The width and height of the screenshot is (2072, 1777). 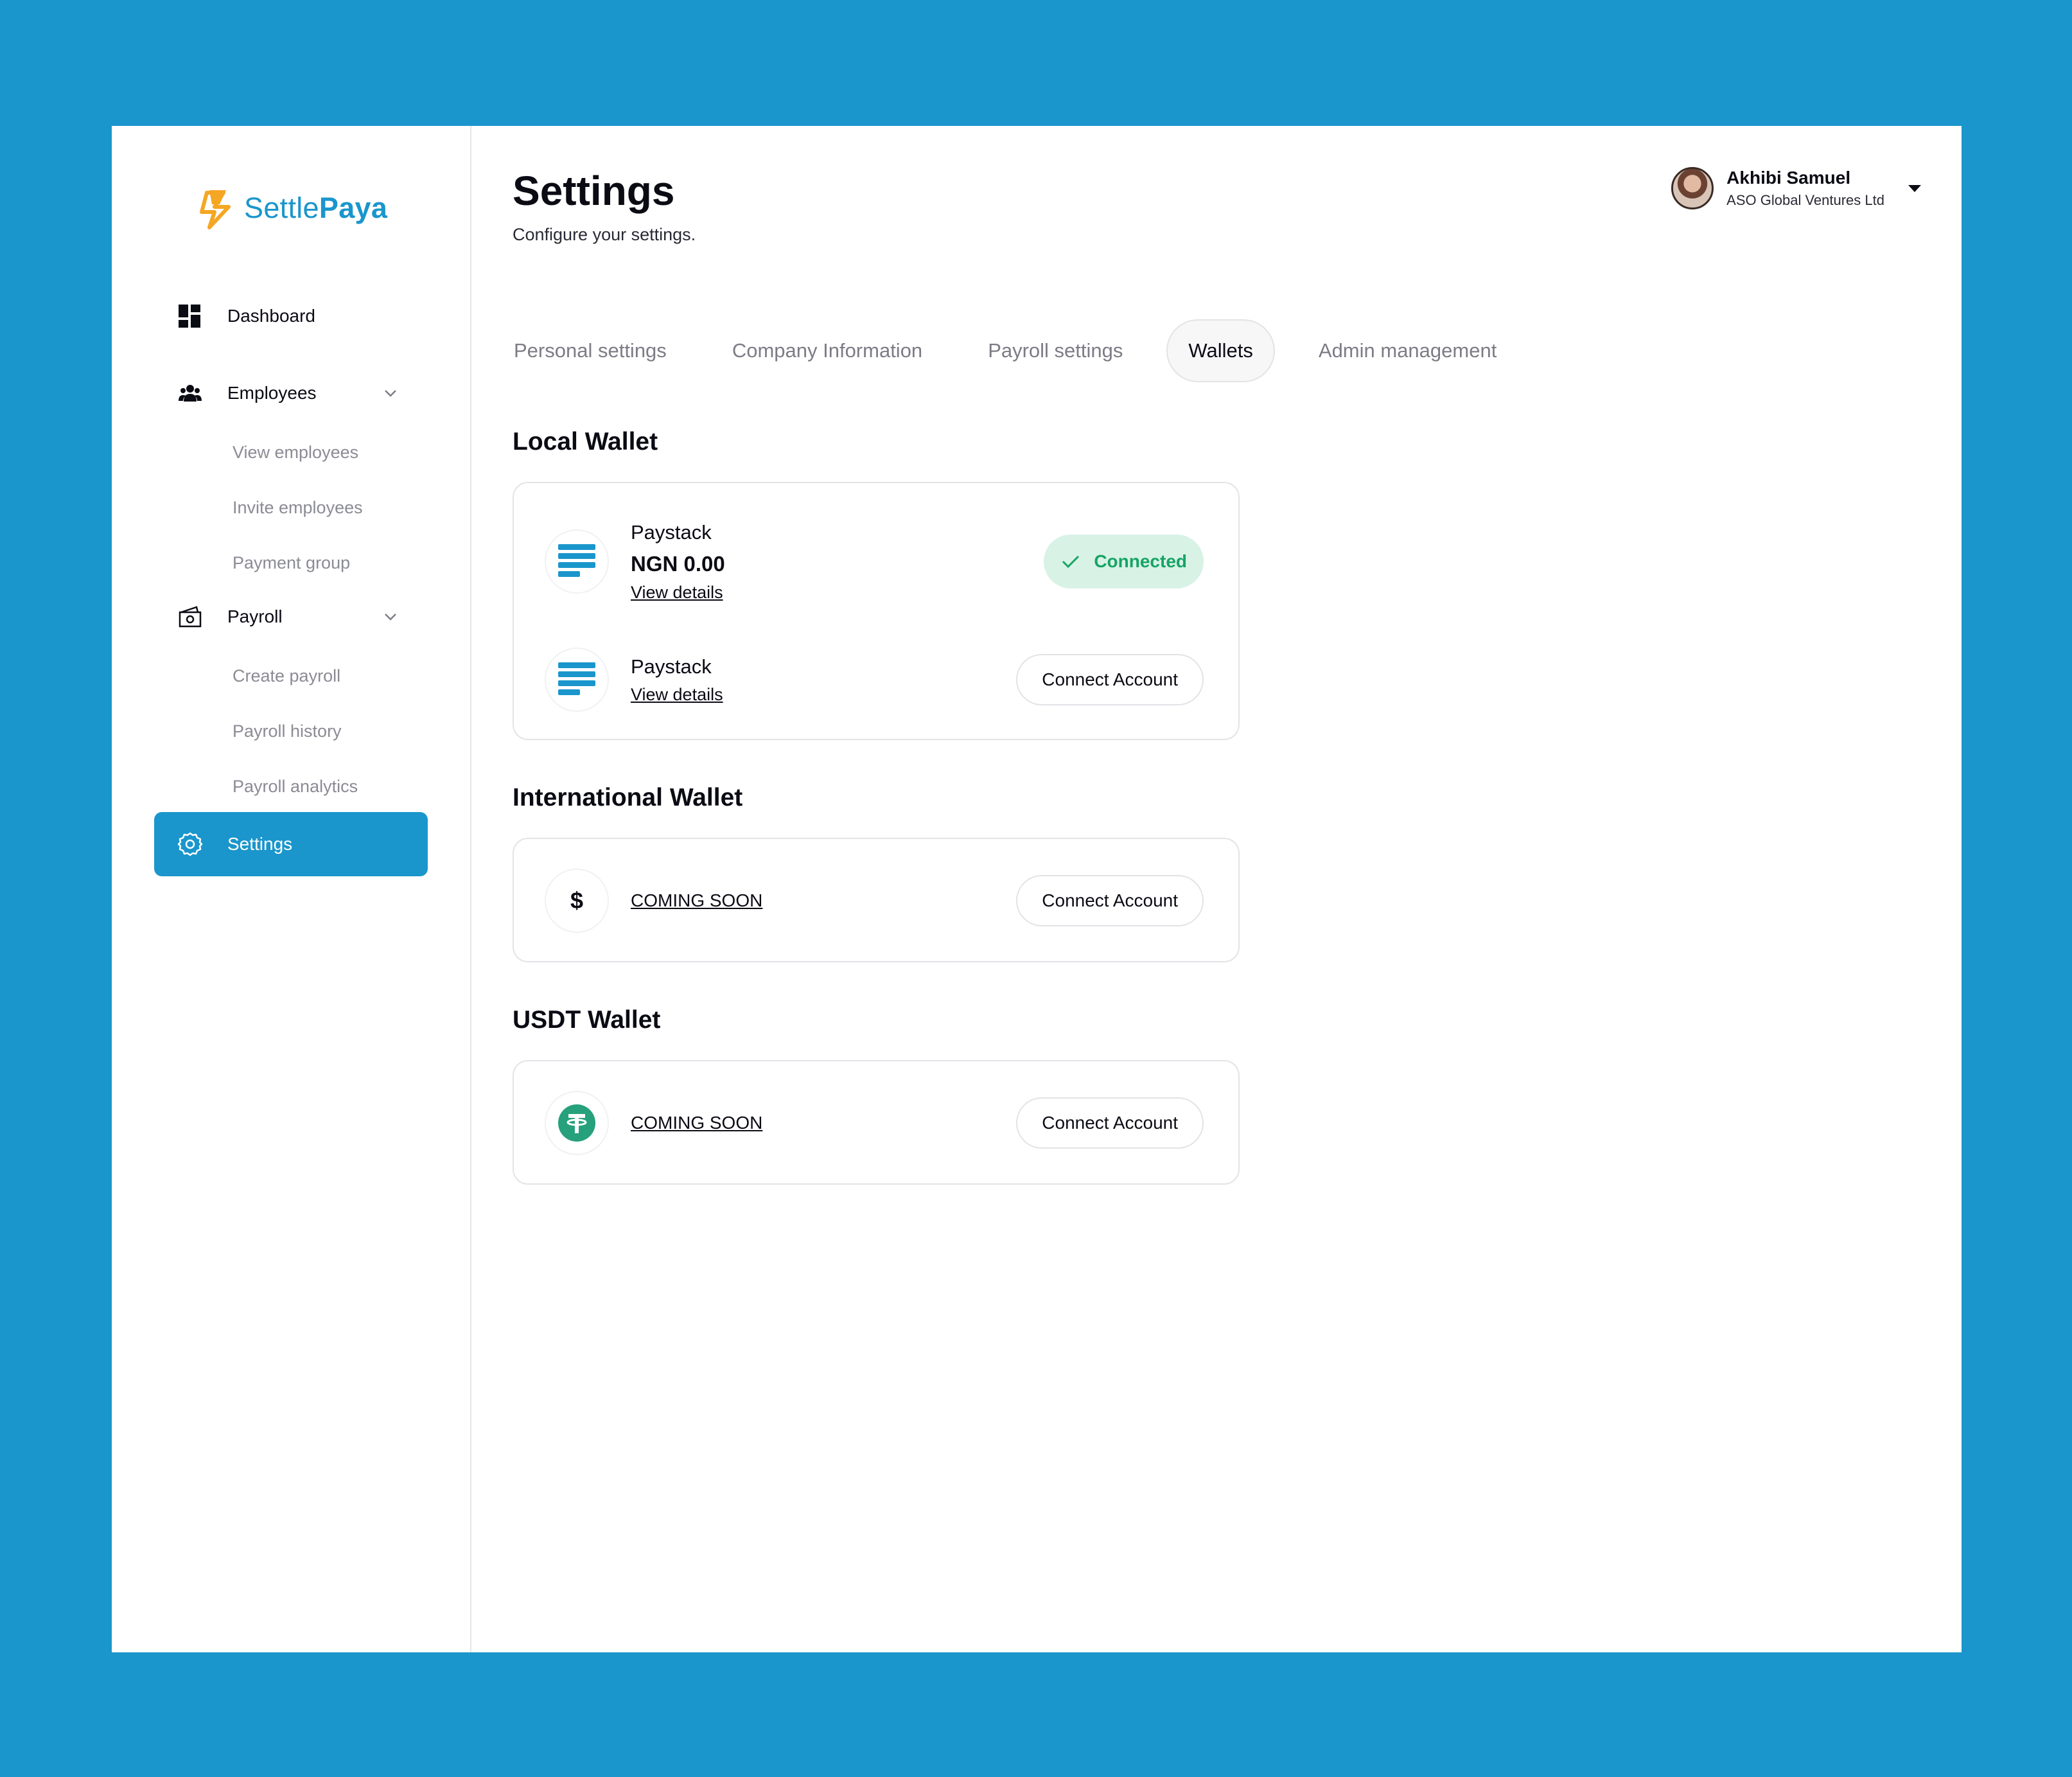 I want to click on sidebar-item-settings: Settings, so click(x=291, y=844).